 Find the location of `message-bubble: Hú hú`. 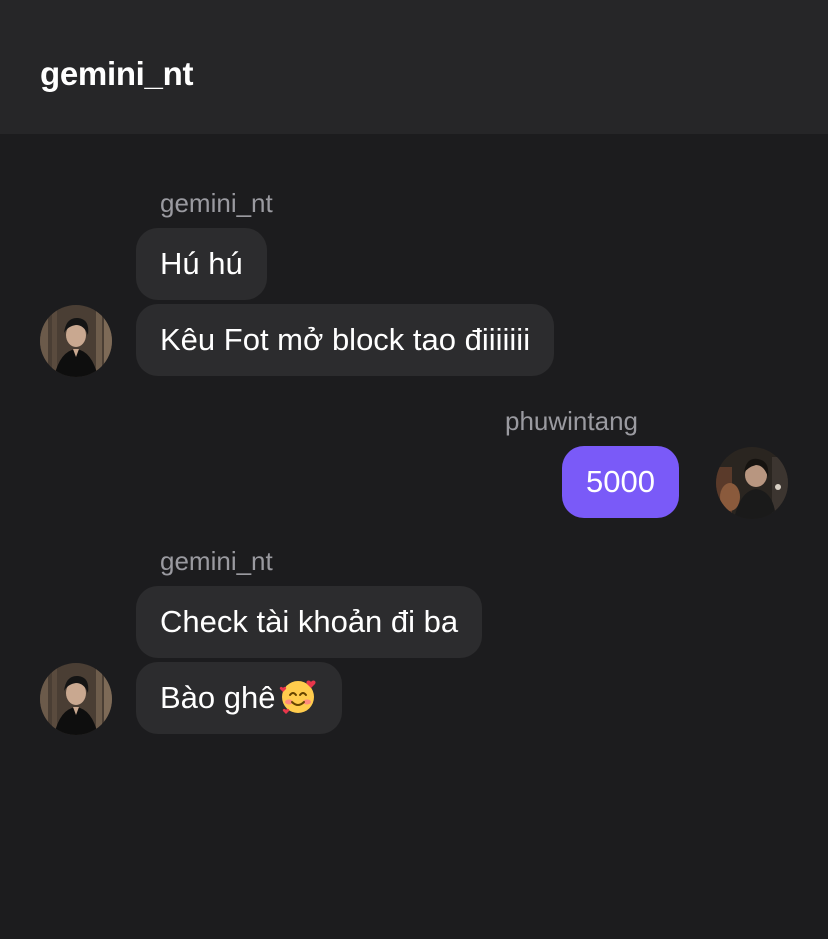

message-bubble: Hú hú is located at coordinates (201, 264).